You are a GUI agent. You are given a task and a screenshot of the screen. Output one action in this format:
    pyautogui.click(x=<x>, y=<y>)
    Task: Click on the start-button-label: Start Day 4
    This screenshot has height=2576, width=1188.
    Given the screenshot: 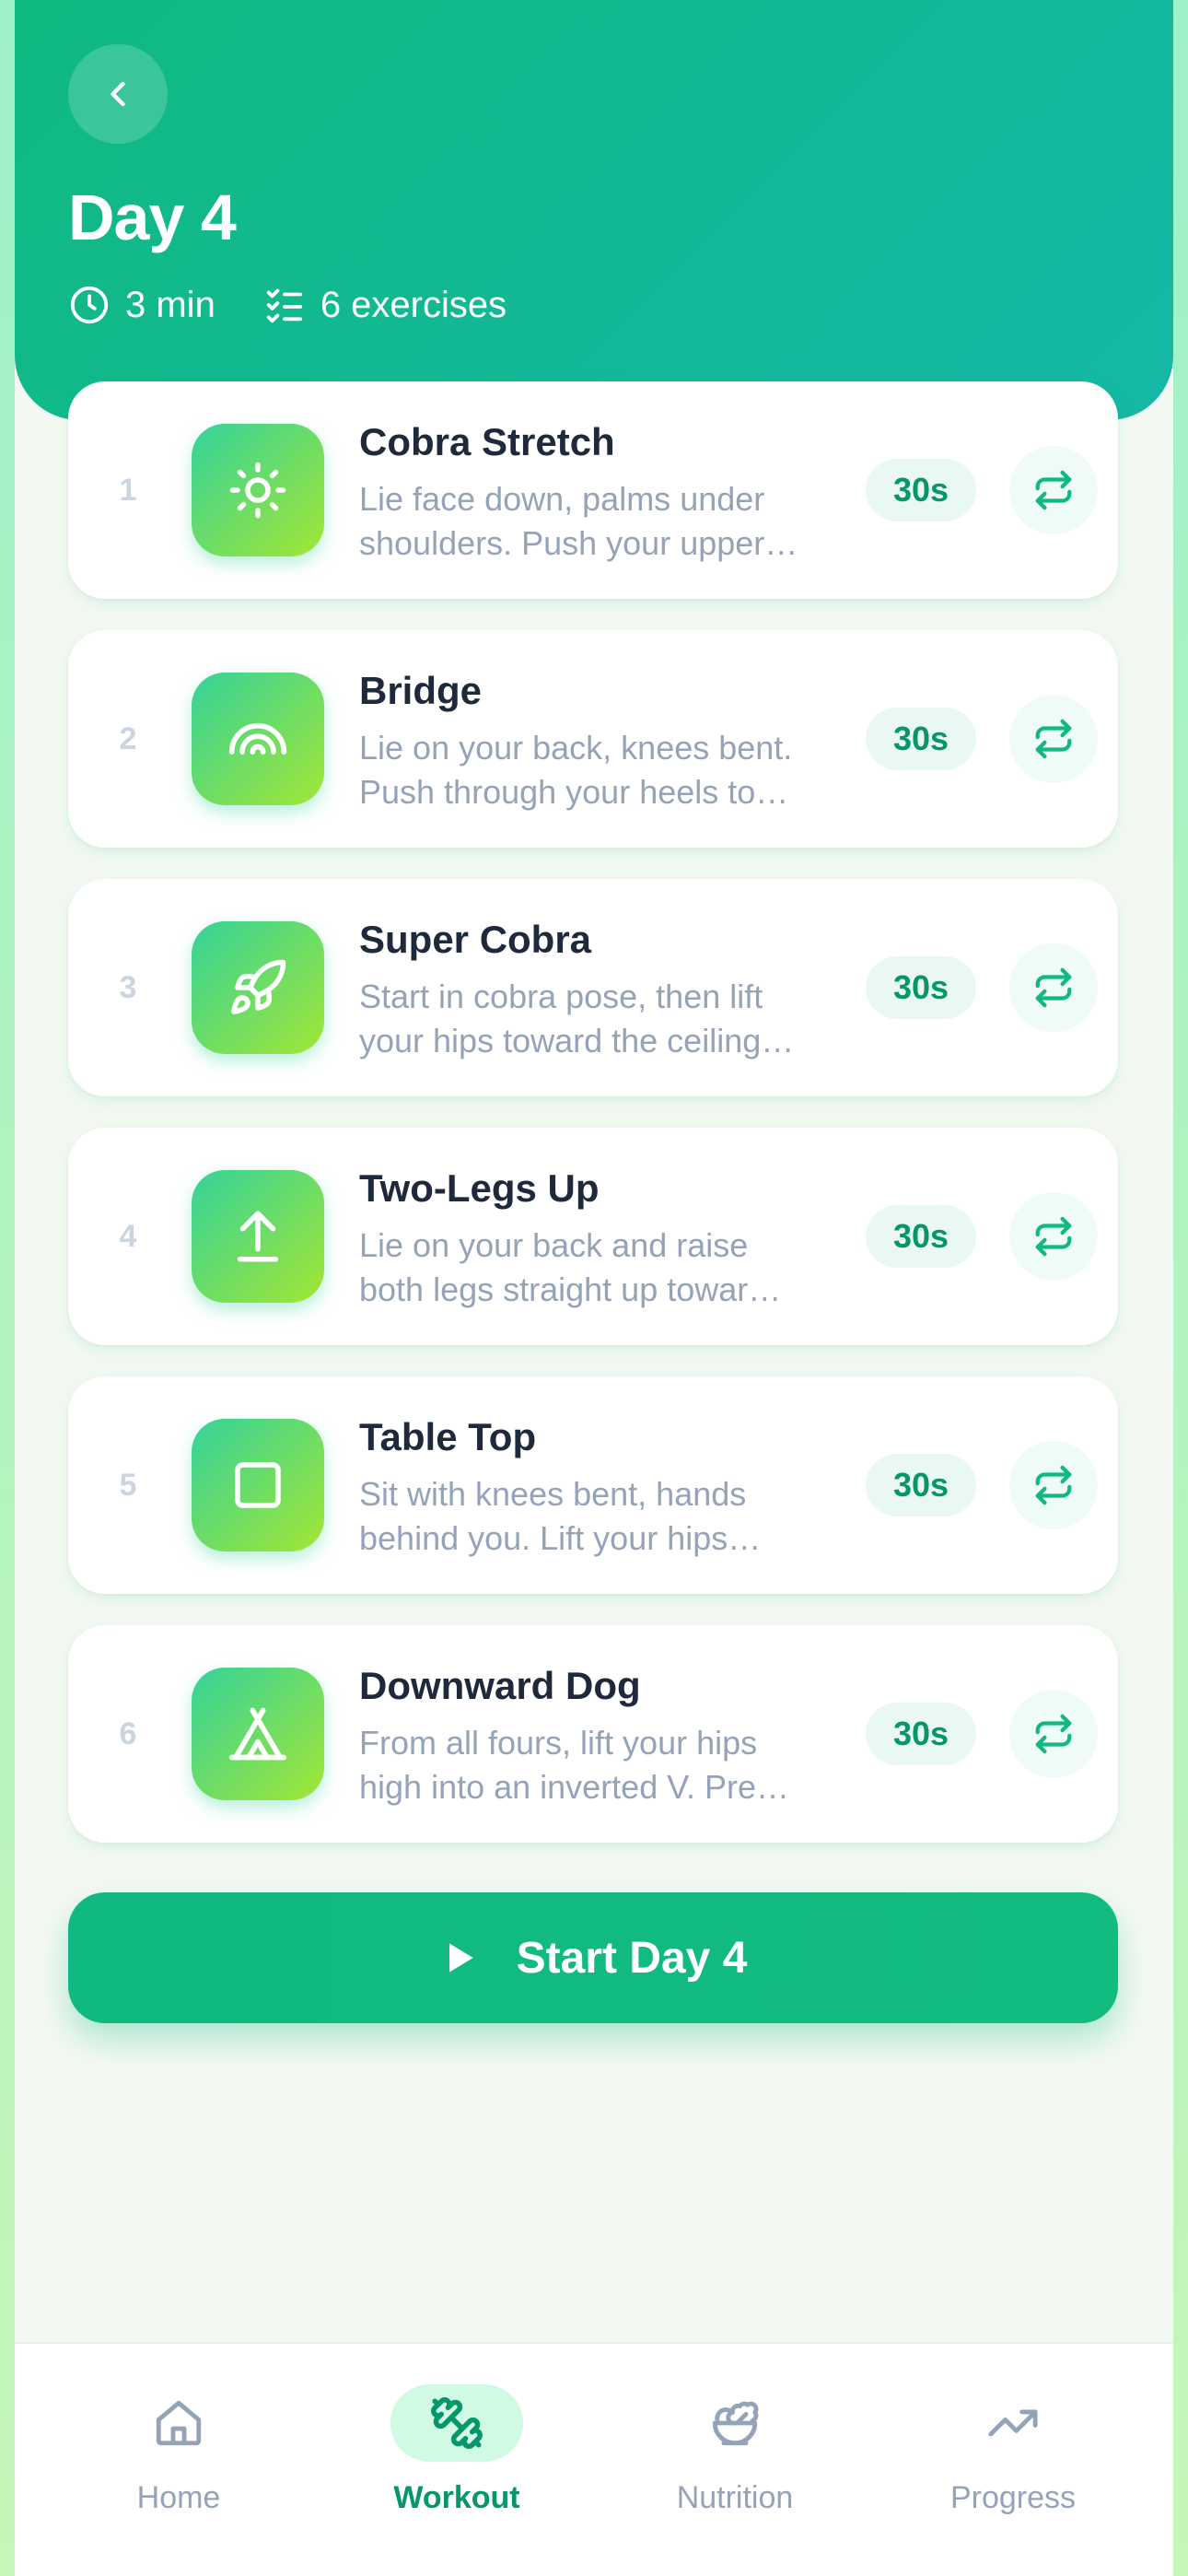 What is the action you would take?
    pyautogui.click(x=632, y=1958)
    